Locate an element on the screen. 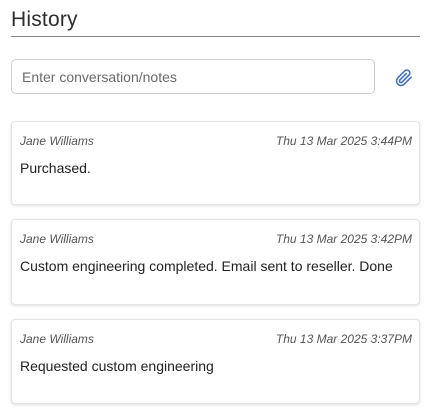 The image size is (448, 419). notes-input is located at coordinates (193, 76).